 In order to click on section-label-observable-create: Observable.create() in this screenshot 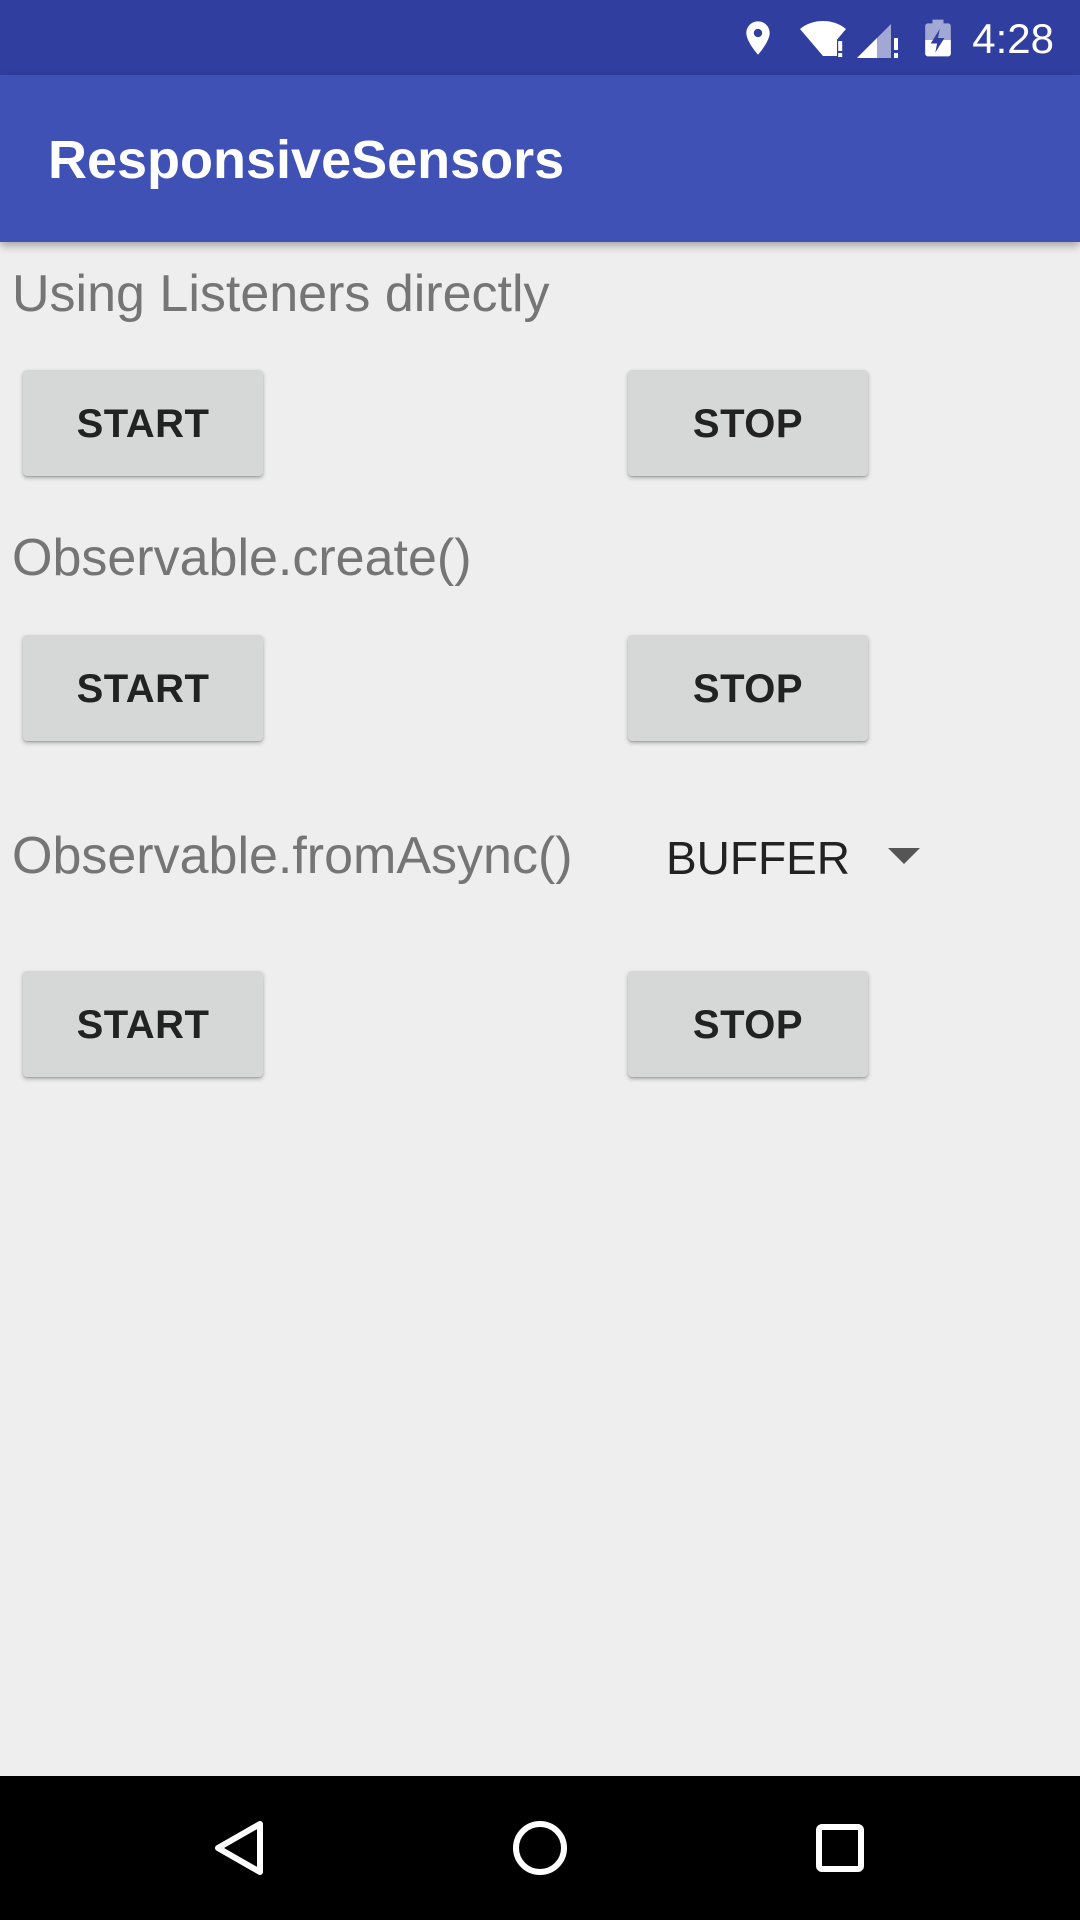, I will do `click(242, 558)`.